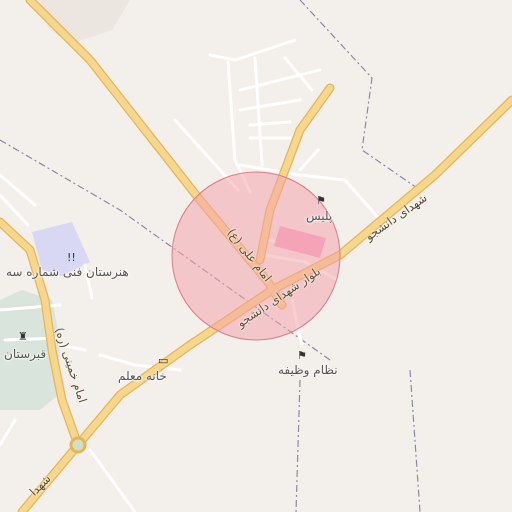 This screenshot has height=512, width=512. What do you see at coordinates (319, 216) in the screenshot?
I see `police-label: پلیس` at bounding box center [319, 216].